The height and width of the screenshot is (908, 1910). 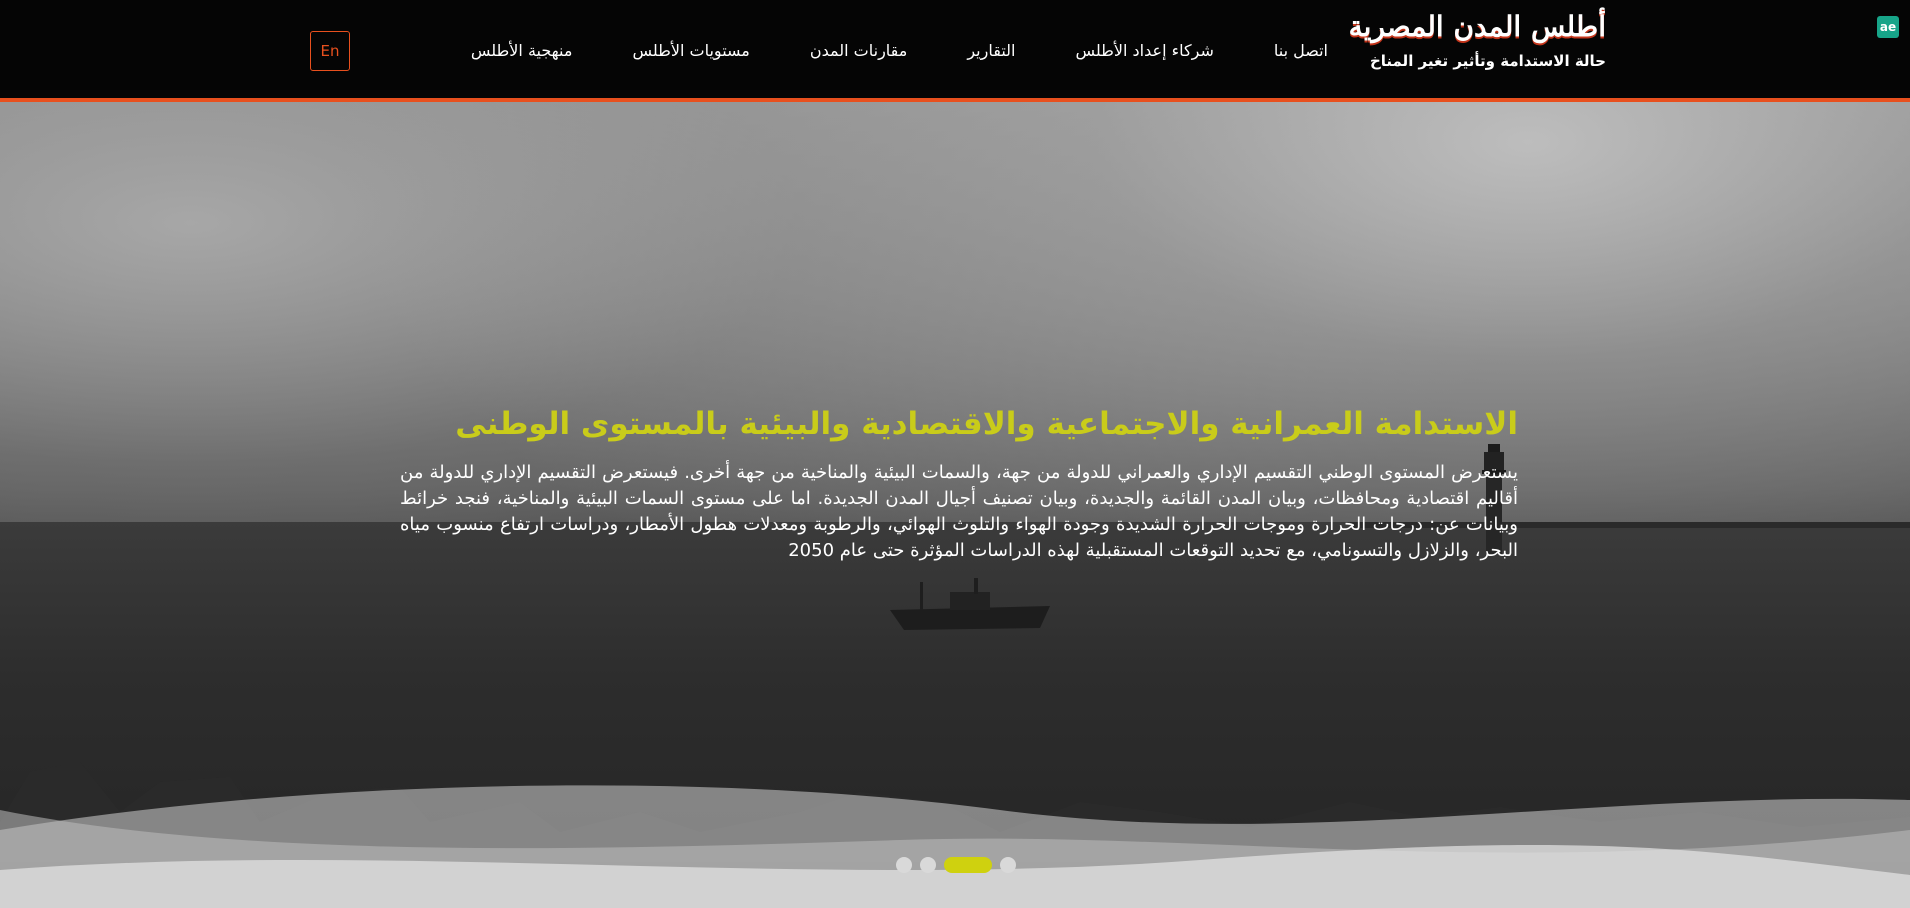 What do you see at coordinates (690, 50) in the screenshot?
I see `nav-item-atlas-levels: مستويات الأطلس` at bounding box center [690, 50].